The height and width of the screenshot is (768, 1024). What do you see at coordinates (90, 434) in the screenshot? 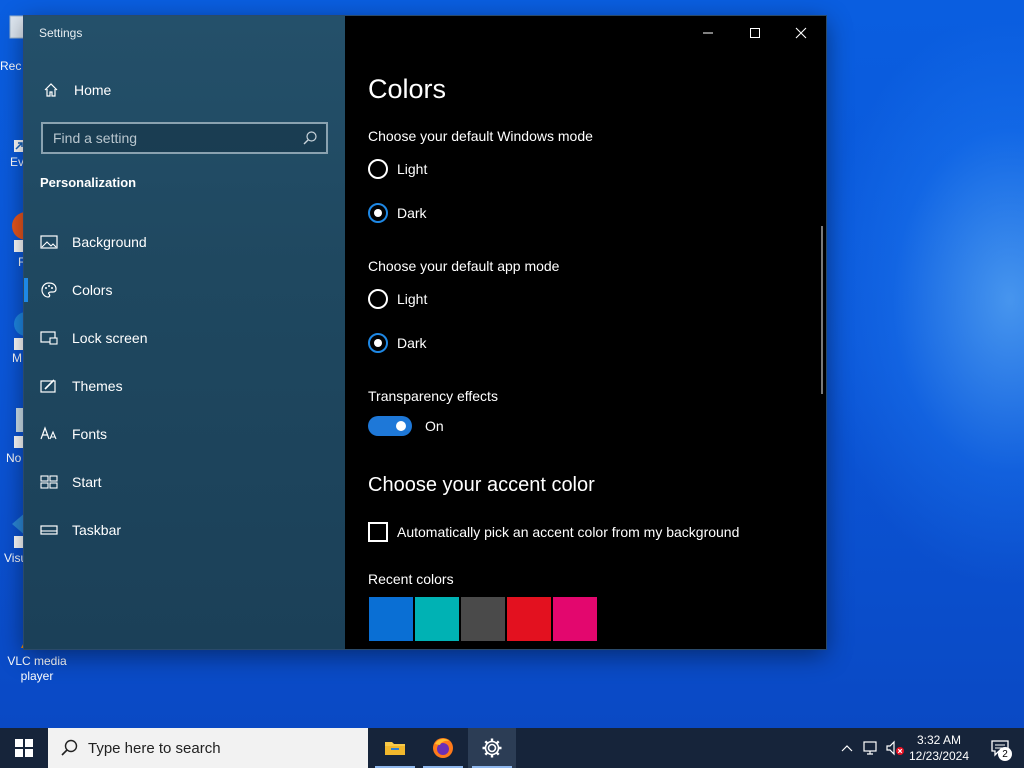
I see `sidebar-item-label: Fonts` at bounding box center [90, 434].